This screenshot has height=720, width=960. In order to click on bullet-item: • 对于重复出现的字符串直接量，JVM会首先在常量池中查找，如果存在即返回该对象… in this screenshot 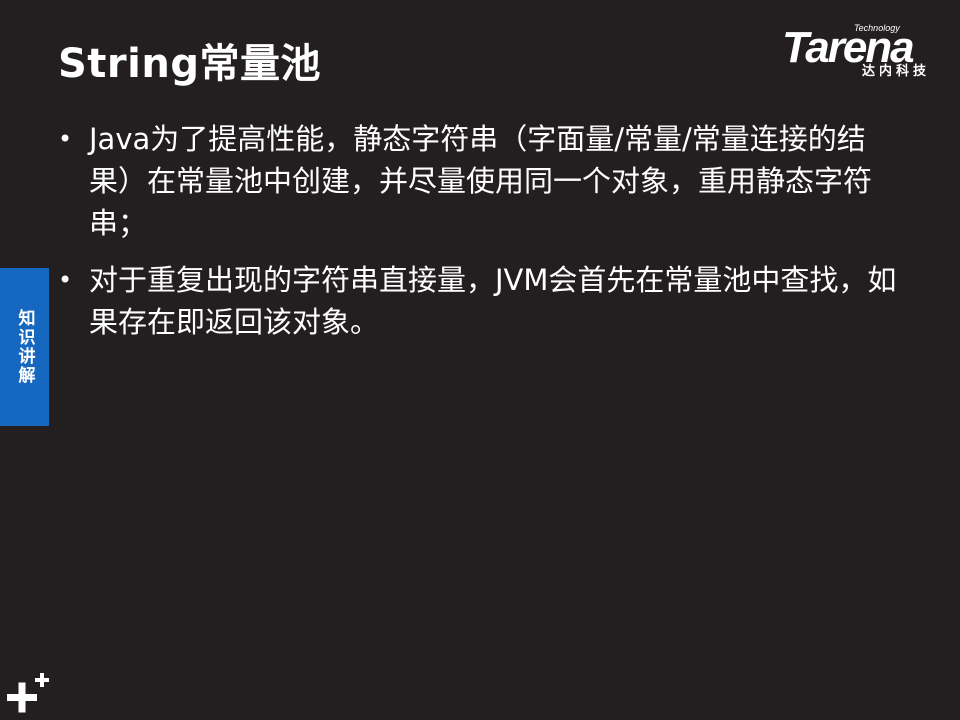, I will do `click(483, 301)`.